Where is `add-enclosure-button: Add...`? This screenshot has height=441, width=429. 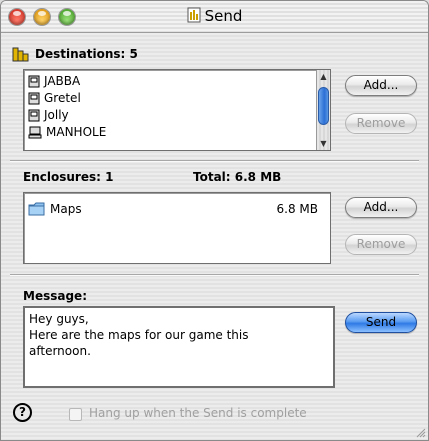 add-enclosure-button: Add... is located at coordinates (381, 207).